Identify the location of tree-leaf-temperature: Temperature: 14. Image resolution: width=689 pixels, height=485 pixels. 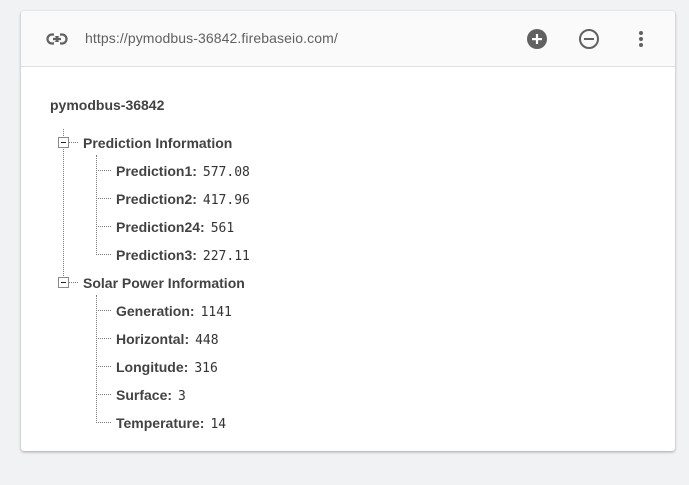
(171, 423).